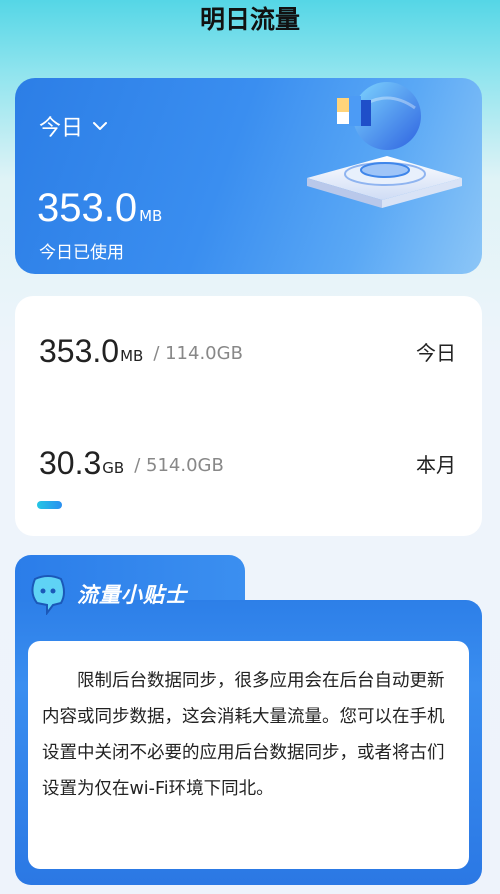  What do you see at coordinates (151, 216) in the screenshot?
I see `usage-unit: MB` at bounding box center [151, 216].